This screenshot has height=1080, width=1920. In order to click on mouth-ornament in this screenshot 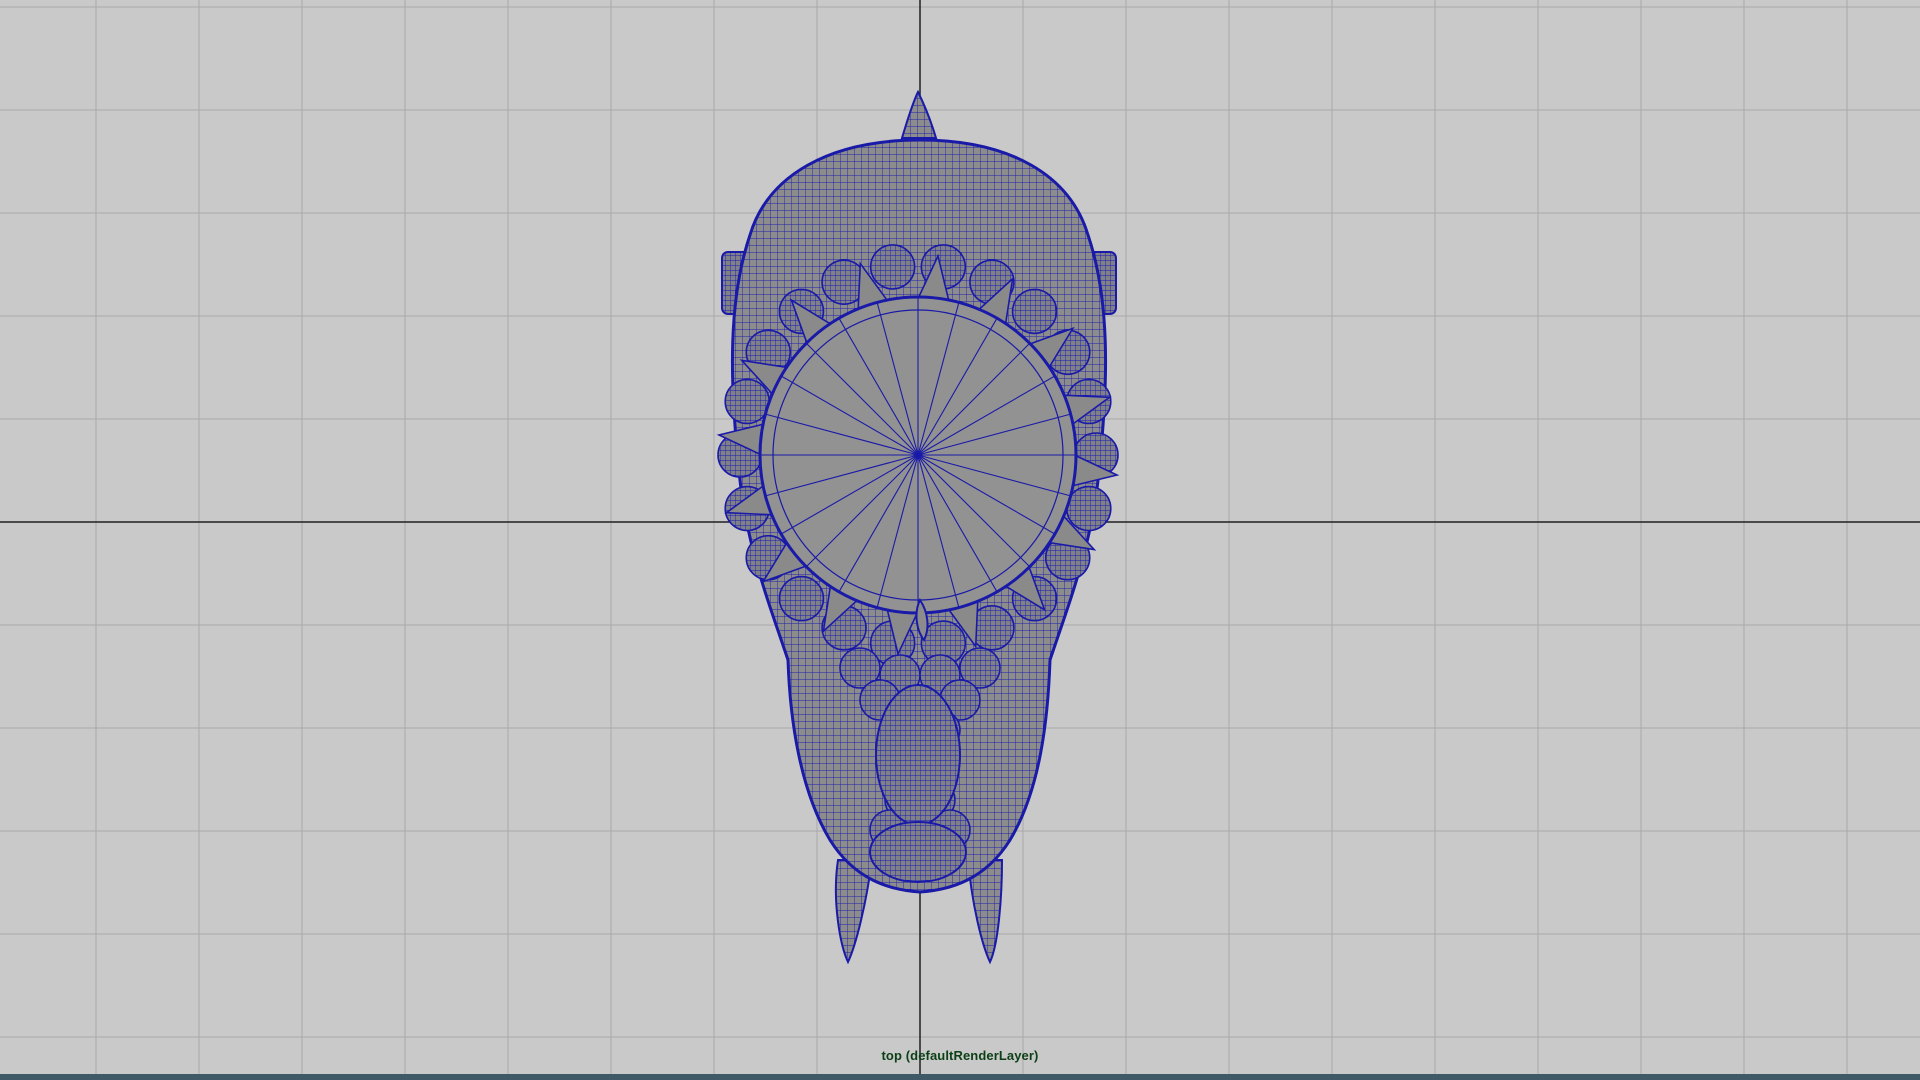, I will do `click(918, 852)`.